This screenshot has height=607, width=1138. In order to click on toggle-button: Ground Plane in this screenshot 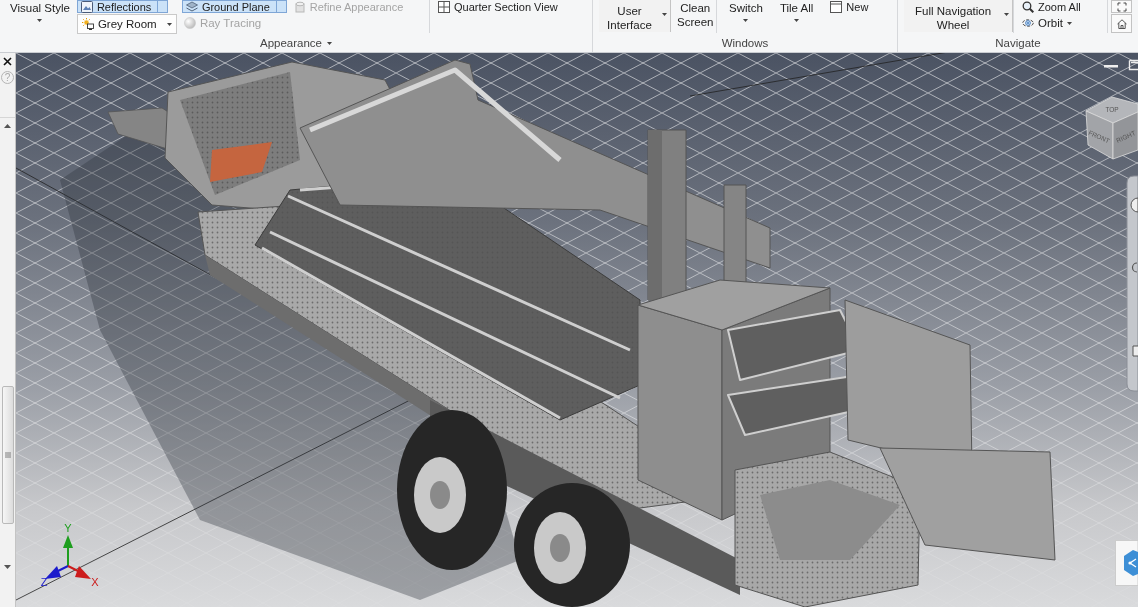, I will do `click(234, 6)`.